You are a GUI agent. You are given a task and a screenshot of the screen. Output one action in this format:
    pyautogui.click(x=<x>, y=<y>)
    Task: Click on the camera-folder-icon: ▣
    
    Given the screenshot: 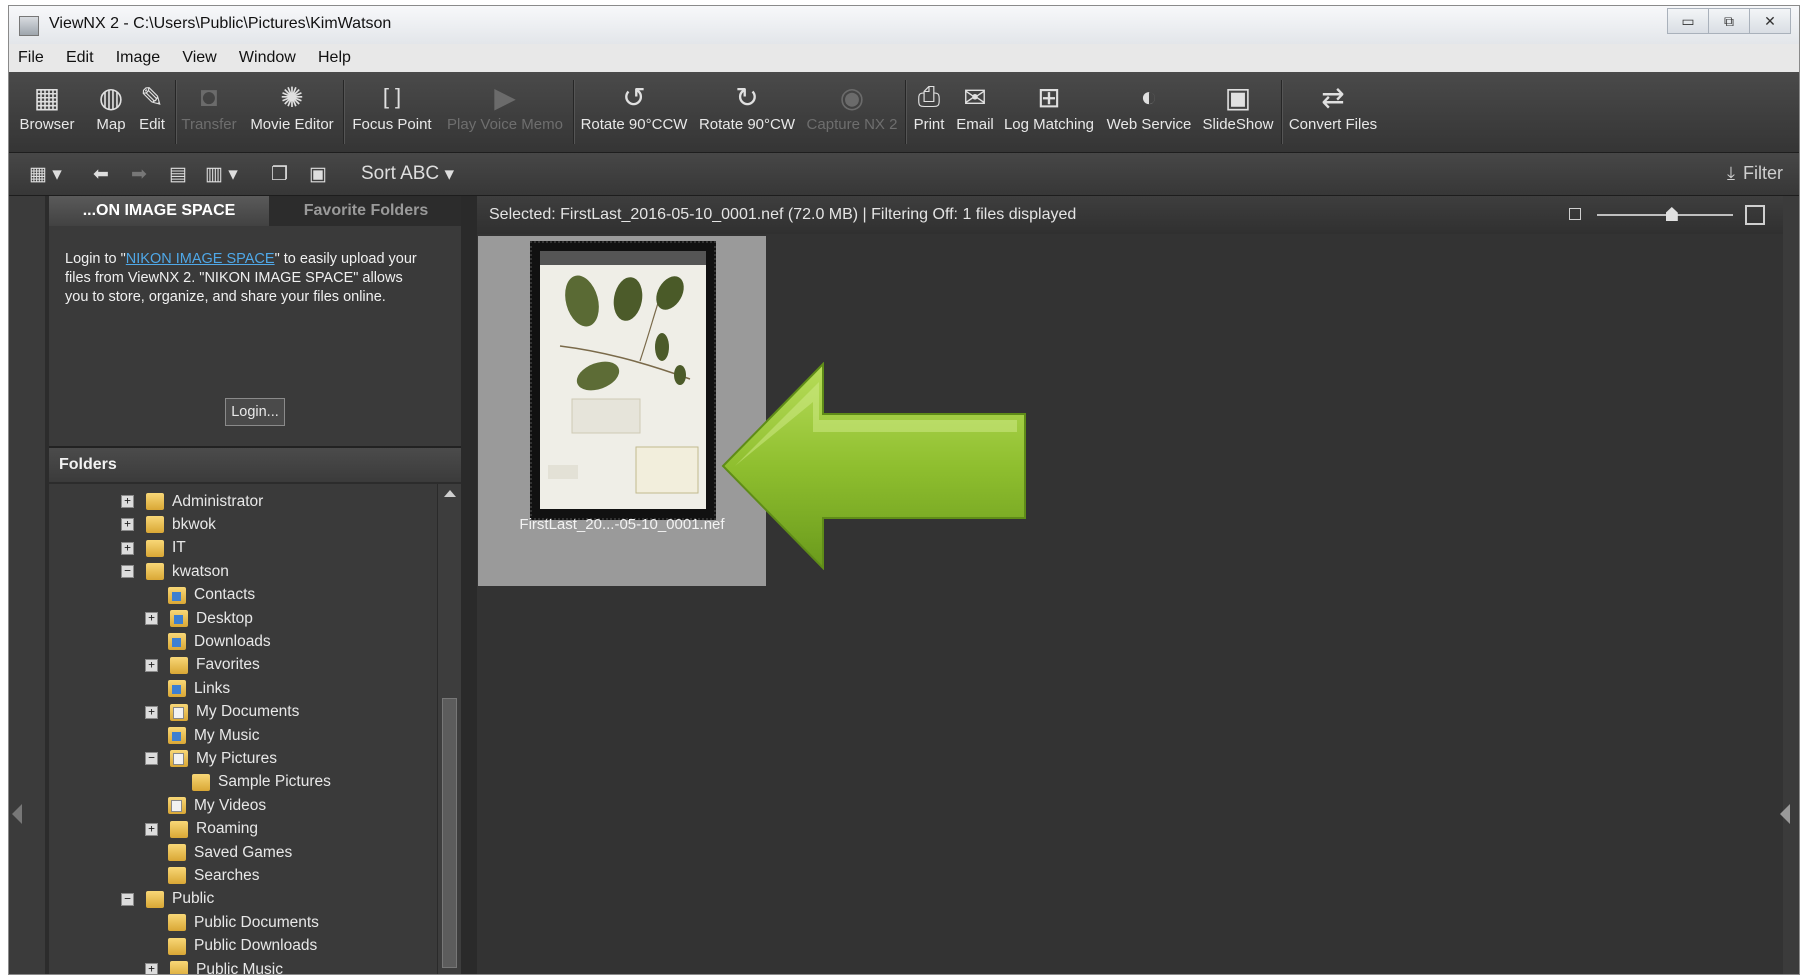 What is the action you would take?
    pyautogui.click(x=318, y=174)
    